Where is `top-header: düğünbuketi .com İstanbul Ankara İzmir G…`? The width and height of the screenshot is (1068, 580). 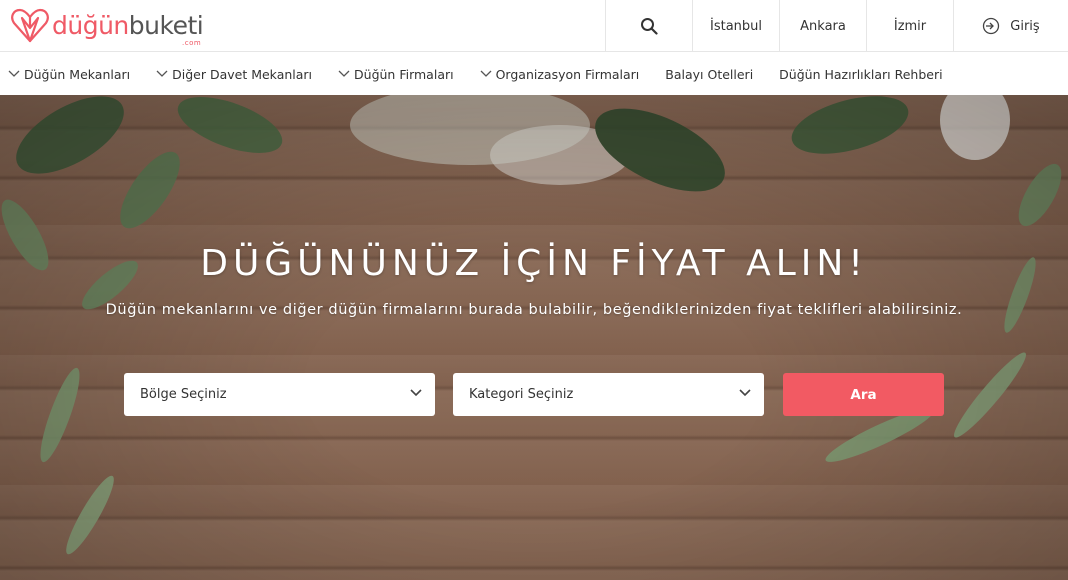 top-header: düğünbuketi .com İstanbul Ankara İzmir G… is located at coordinates (534, 26).